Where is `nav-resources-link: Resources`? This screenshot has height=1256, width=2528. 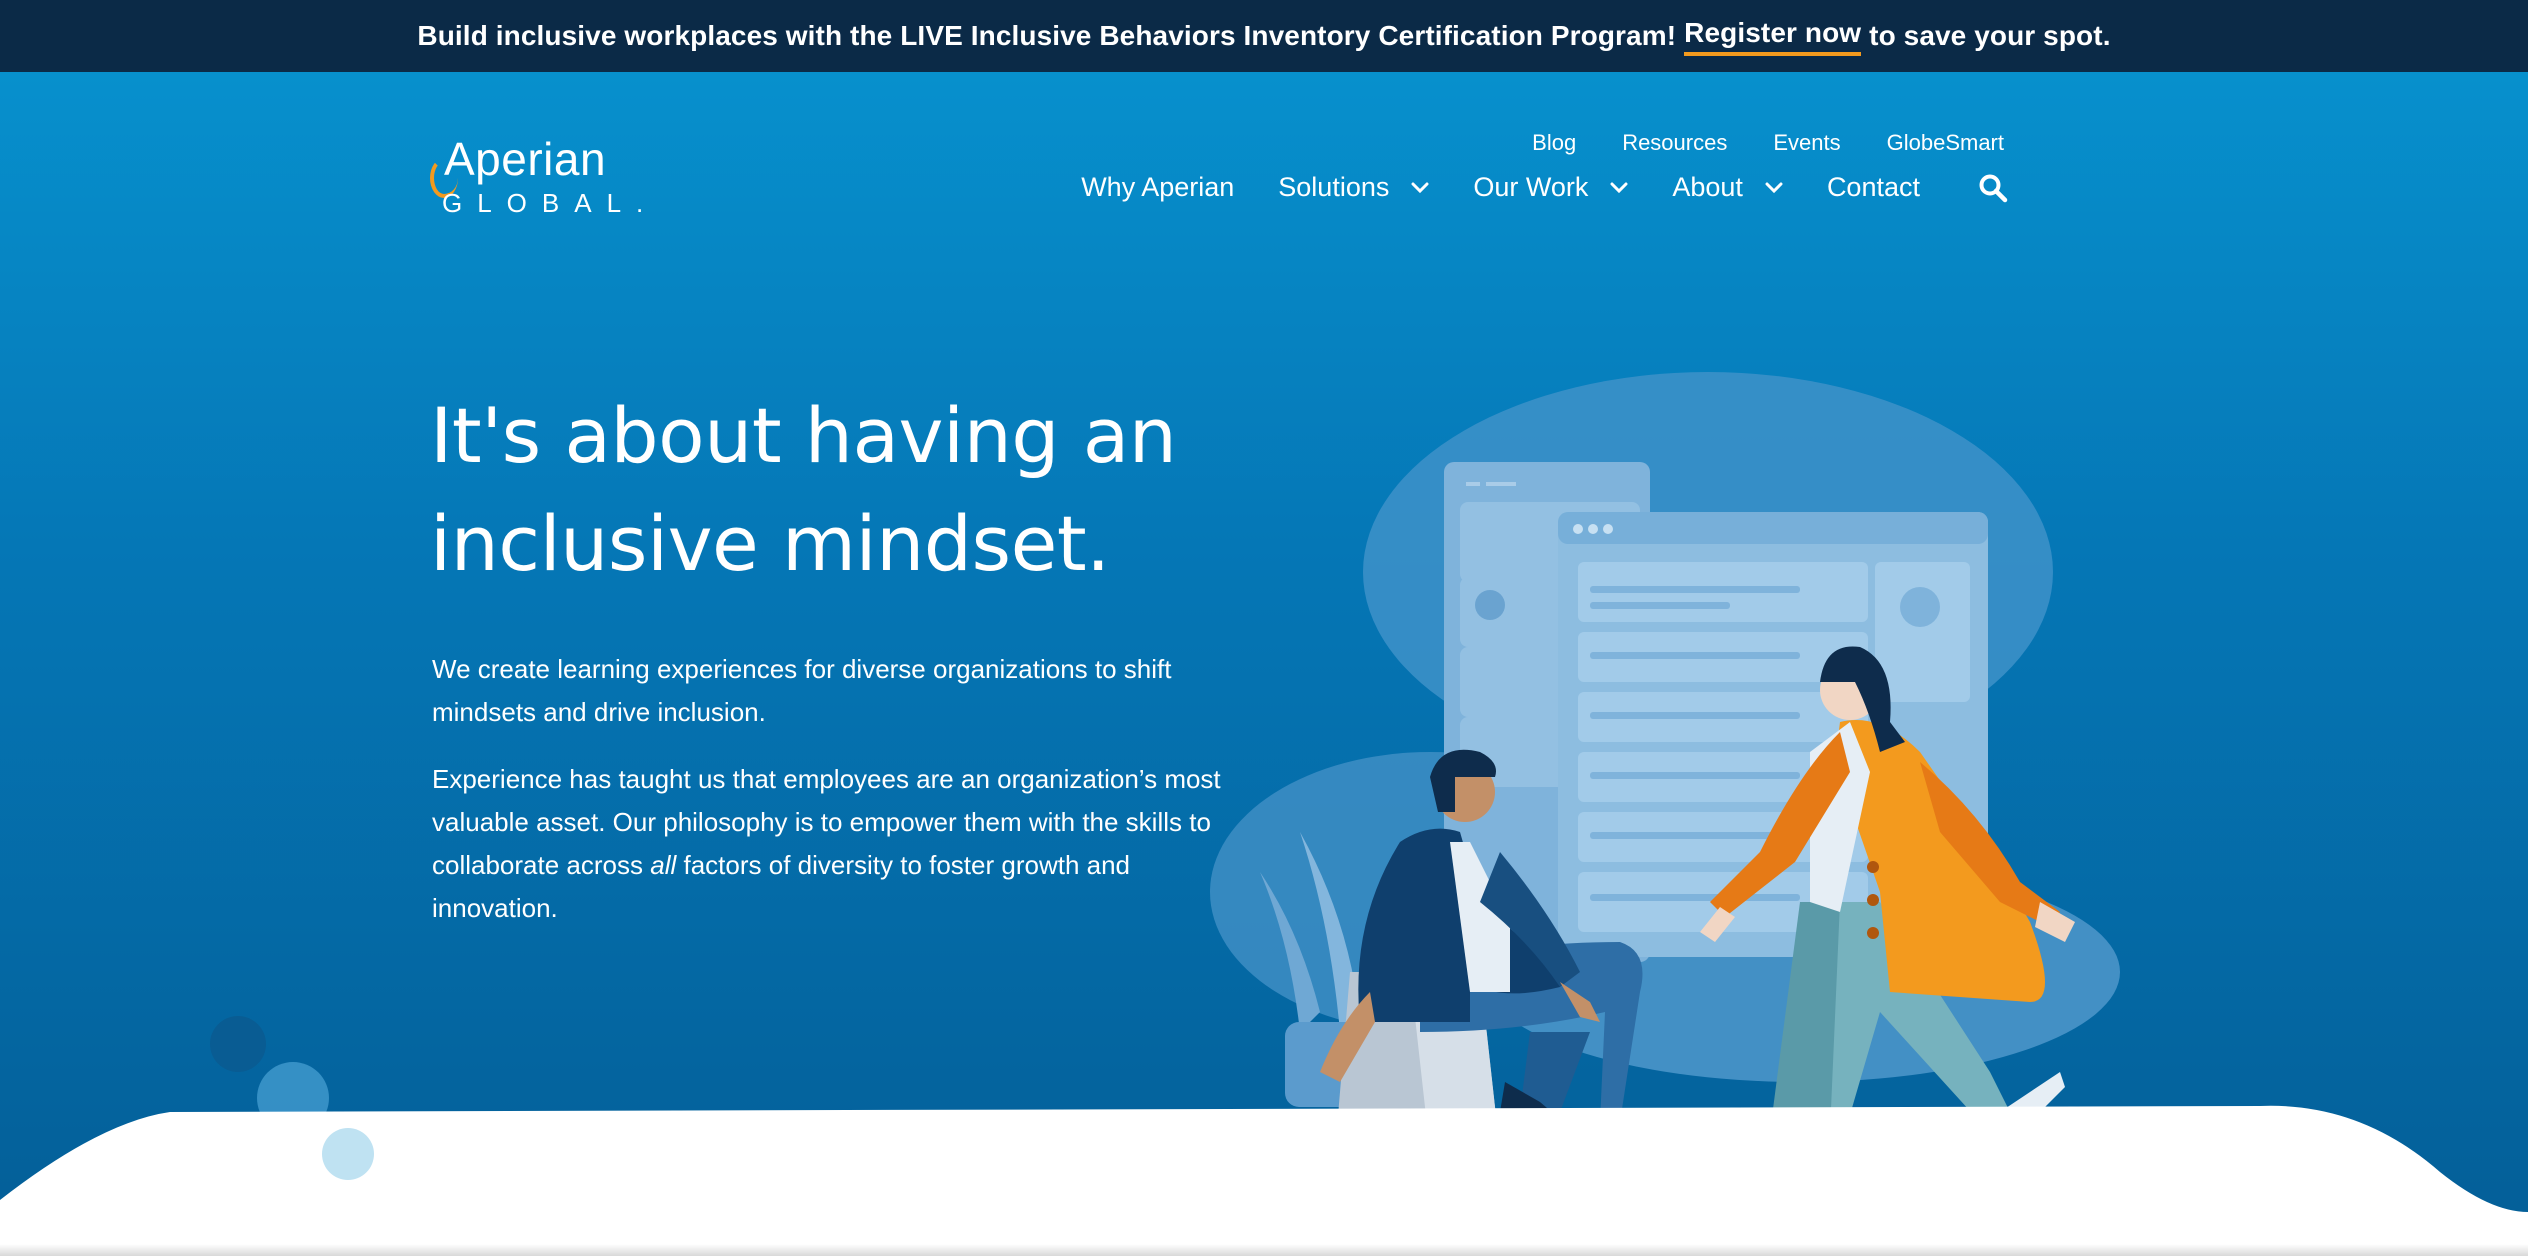 nav-resources-link: Resources is located at coordinates (1674, 143).